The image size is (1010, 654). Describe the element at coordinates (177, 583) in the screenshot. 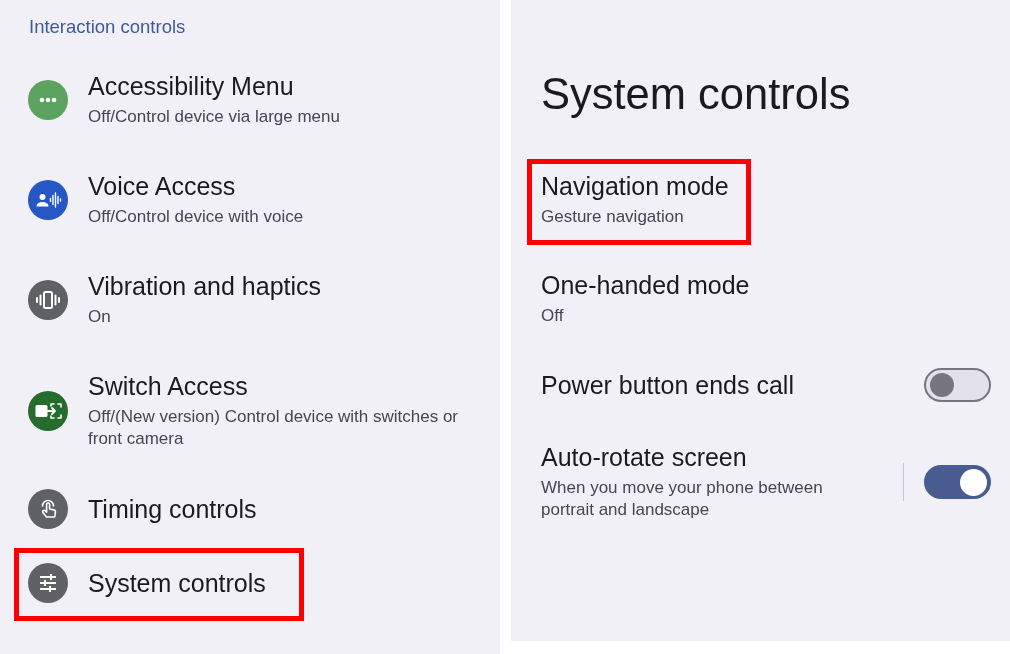

I see `item-title: System controls` at that location.